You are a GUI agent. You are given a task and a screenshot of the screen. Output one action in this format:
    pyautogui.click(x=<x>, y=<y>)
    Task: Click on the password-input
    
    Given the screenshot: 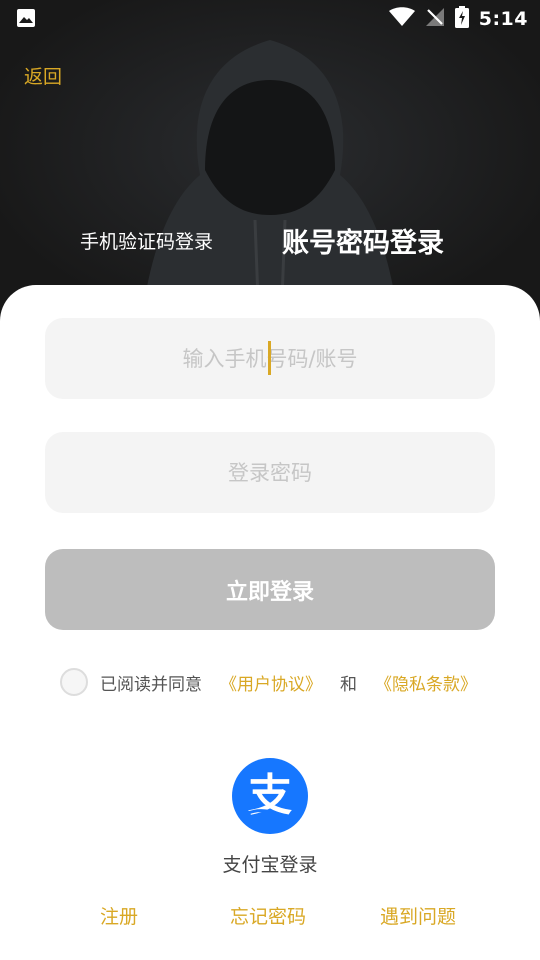 What is the action you would take?
    pyautogui.click(x=270, y=472)
    